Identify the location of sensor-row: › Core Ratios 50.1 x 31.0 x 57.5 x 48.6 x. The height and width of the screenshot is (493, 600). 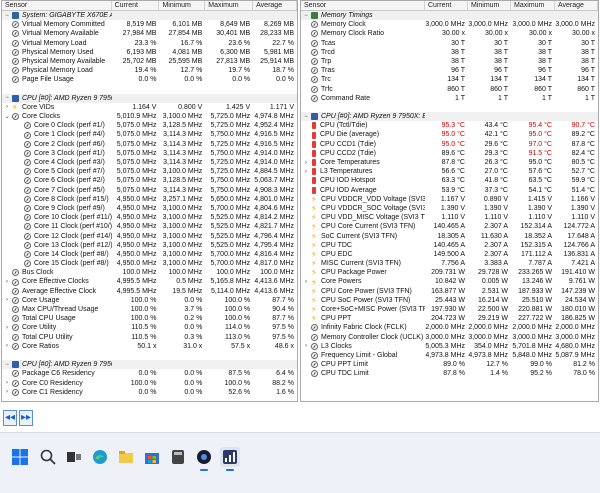
(149, 346).